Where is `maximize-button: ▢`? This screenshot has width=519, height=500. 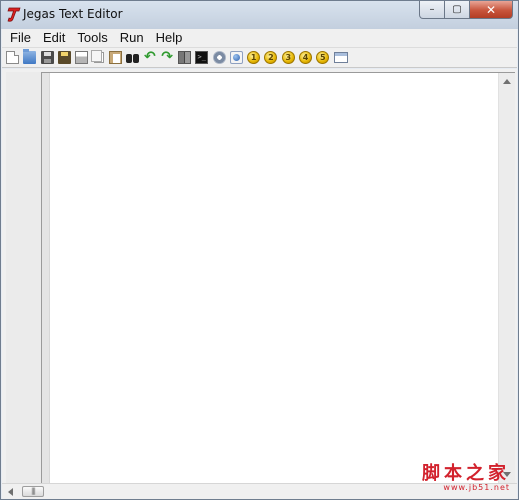
maximize-button: ▢ is located at coordinates (457, 10).